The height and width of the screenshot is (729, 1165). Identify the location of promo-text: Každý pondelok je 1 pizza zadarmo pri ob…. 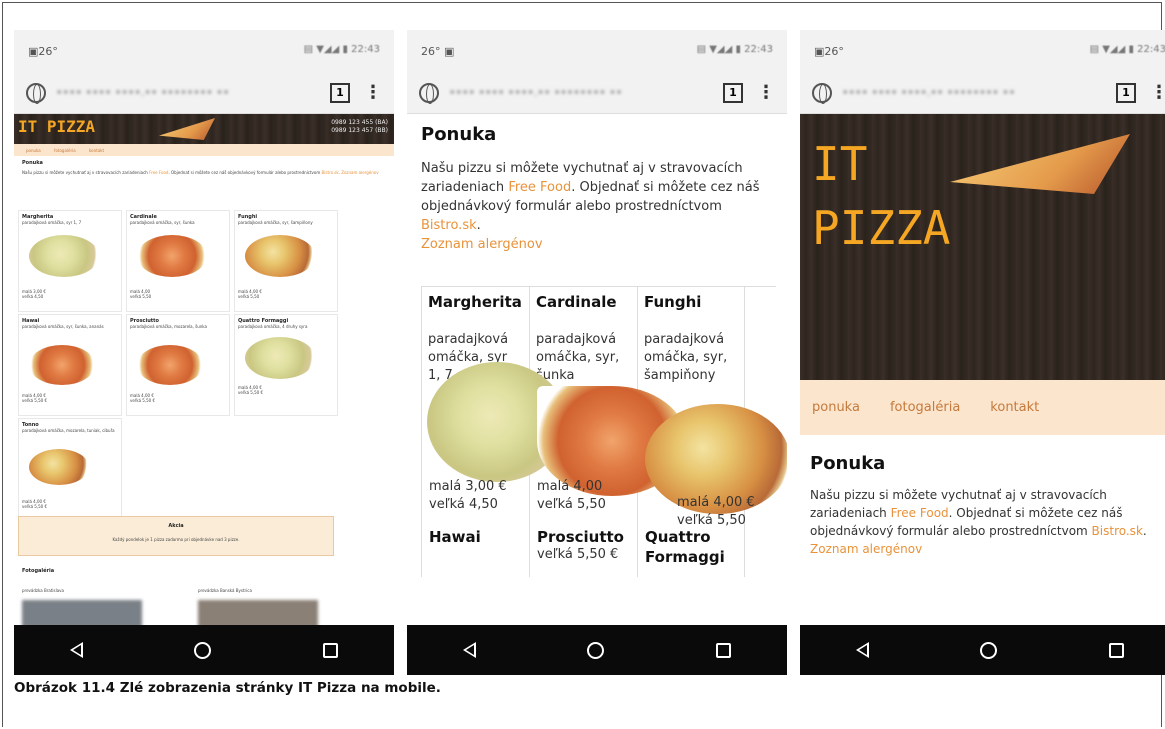
(176, 539).